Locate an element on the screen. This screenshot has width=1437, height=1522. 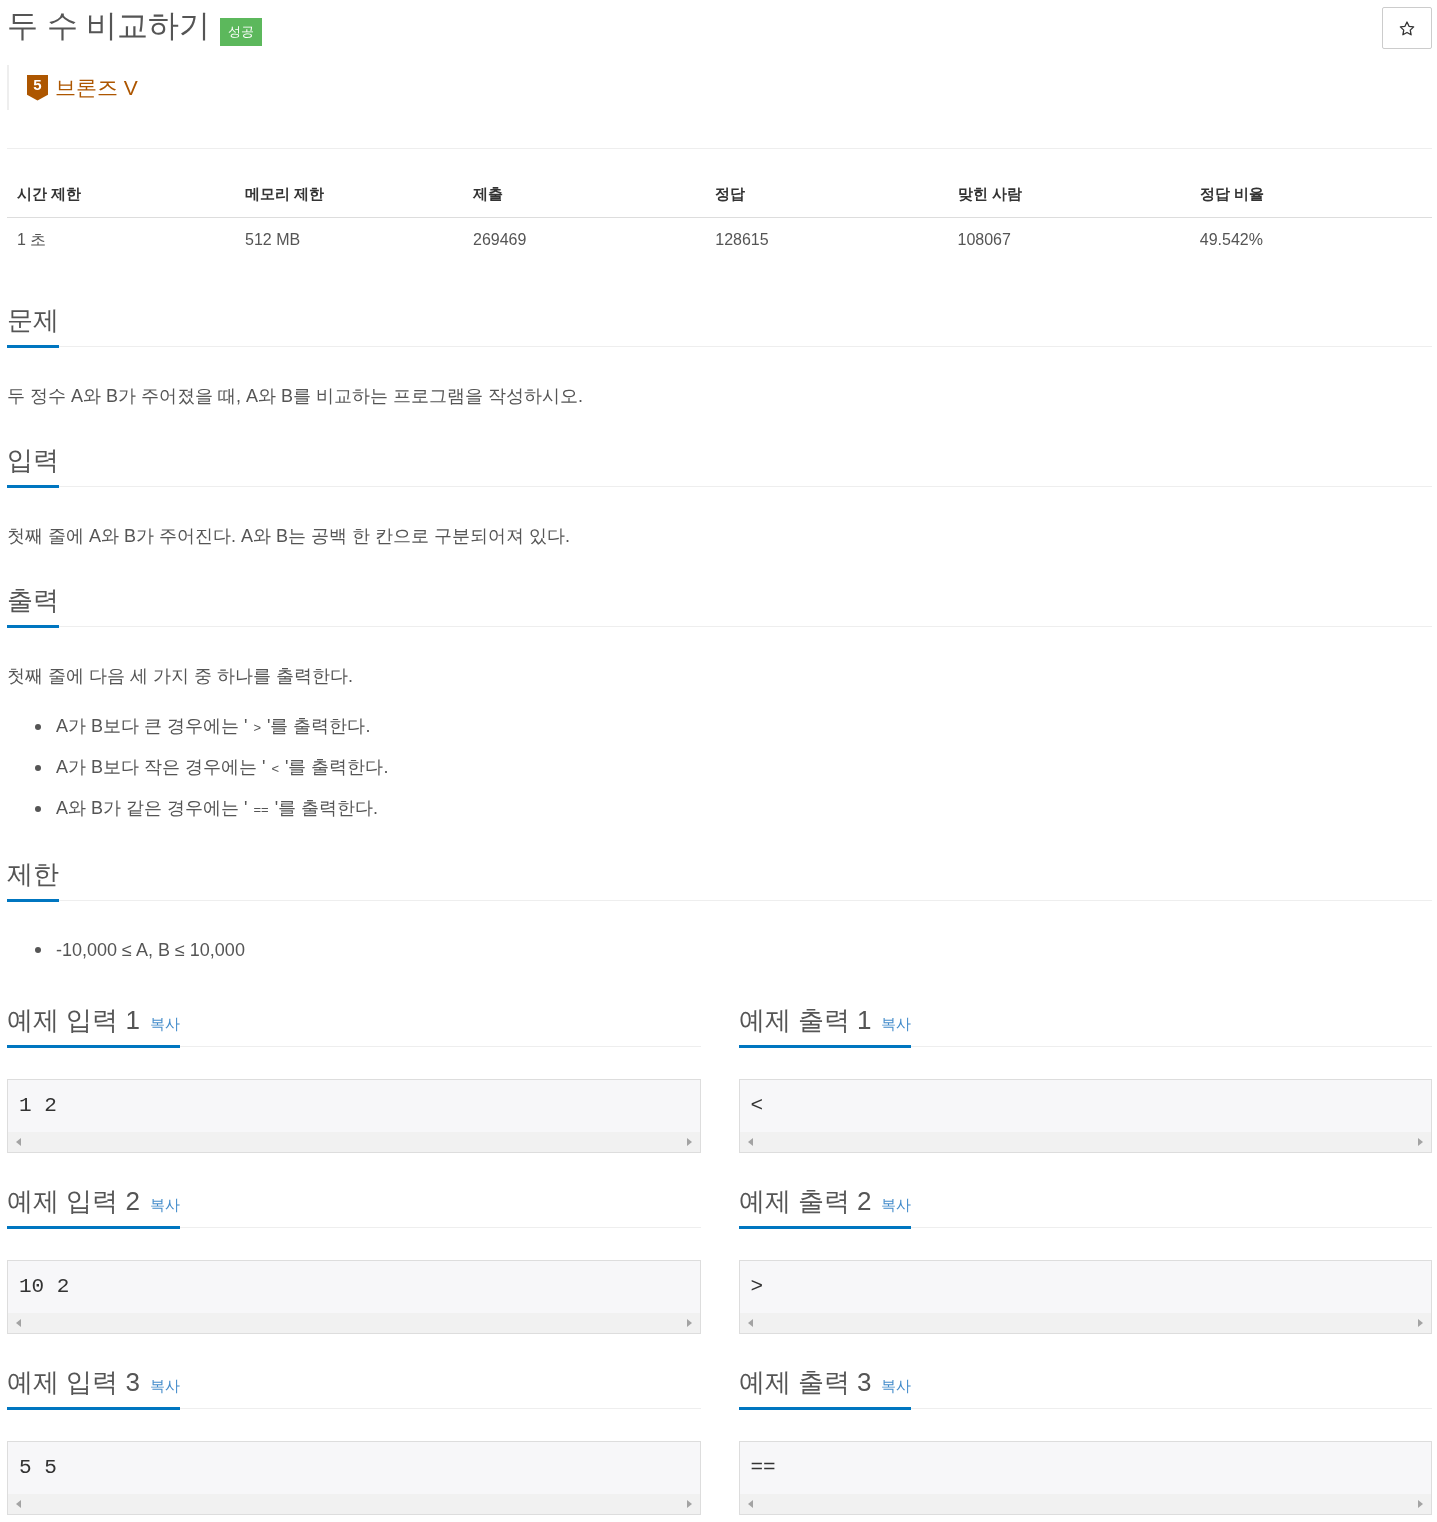
problem-title: 두 수 비교하기 is located at coordinates (109, 26).